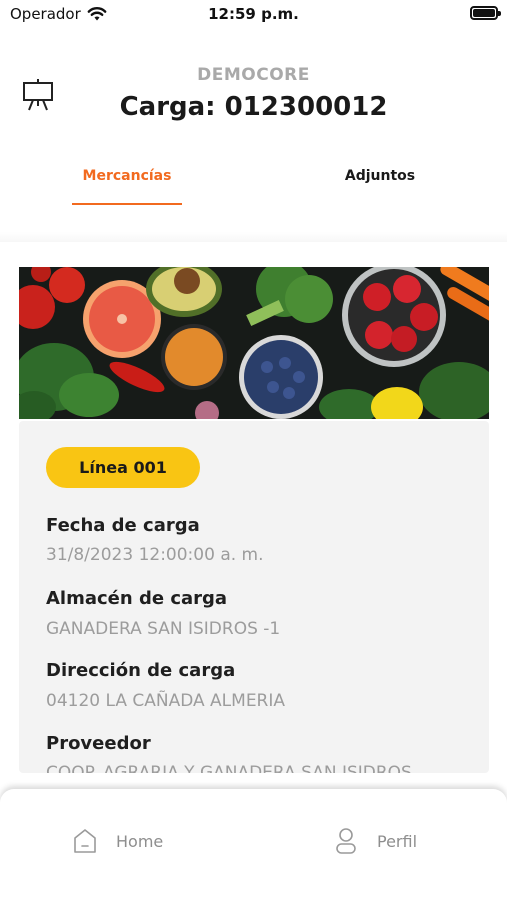 The image size is (507, 900). Describe the element at coordinates (166, 701) in the screenshot. I see `field-value-direccion: 04120 LA CAÑADA ALMERIA` at that location.